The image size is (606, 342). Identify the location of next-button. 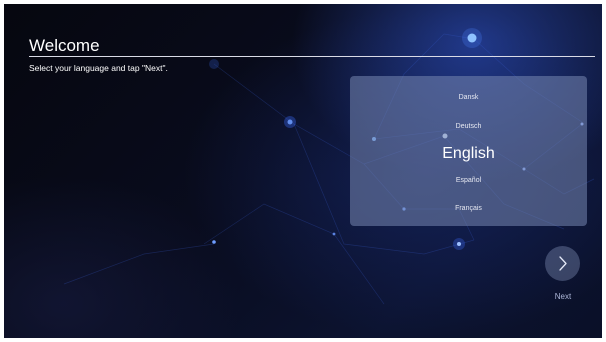
(562, 263).